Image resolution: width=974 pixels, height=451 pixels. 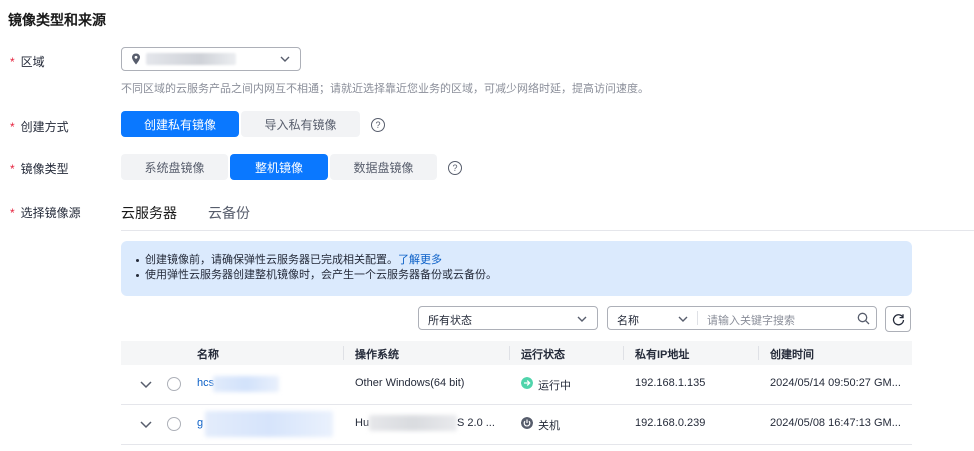 I want to click on region-value-redacted, so click(x=191, y=59).